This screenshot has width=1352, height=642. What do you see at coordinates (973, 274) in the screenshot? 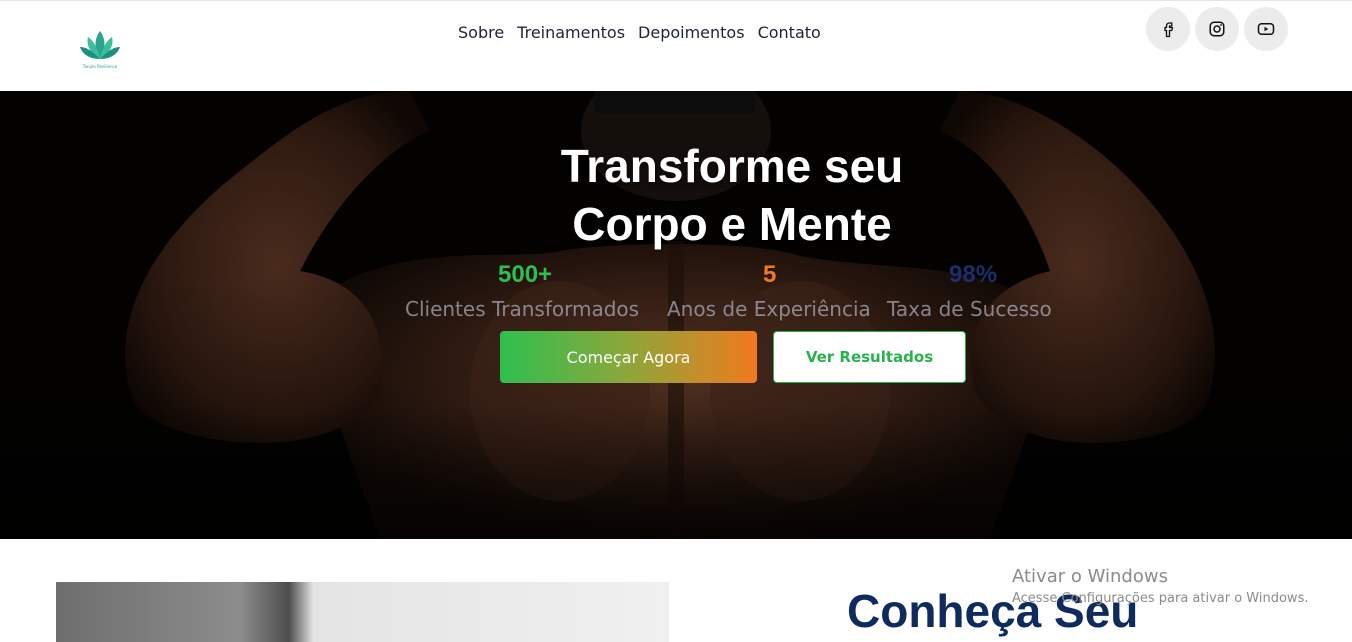
I see `stat-number-success: 98%` at bounding box center [973, 274].